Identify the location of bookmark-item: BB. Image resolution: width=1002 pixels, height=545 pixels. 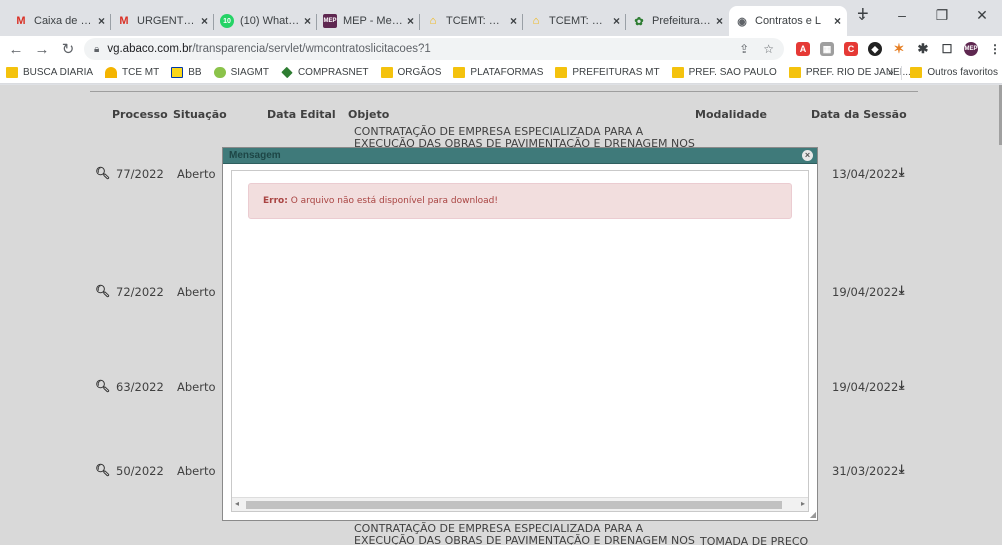
(186, 72).